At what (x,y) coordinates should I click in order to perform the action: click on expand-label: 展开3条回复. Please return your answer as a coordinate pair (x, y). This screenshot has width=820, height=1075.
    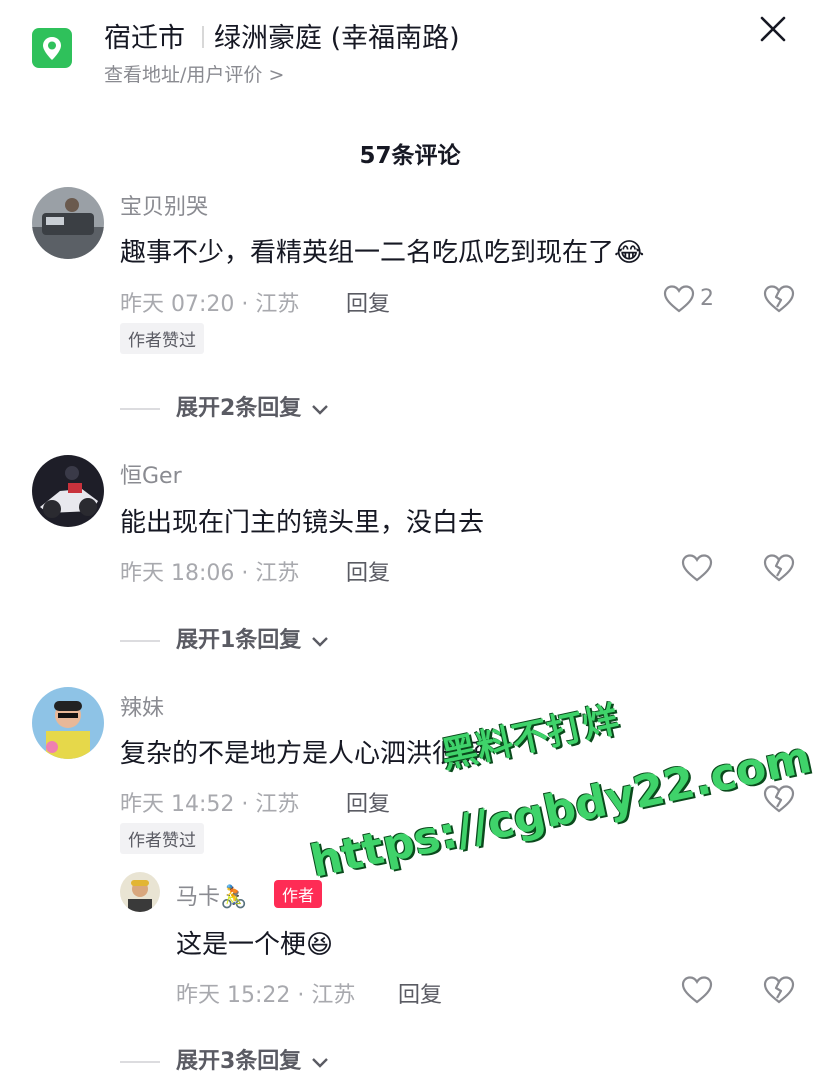
    Looking at the image, I should click on (239, 1061).